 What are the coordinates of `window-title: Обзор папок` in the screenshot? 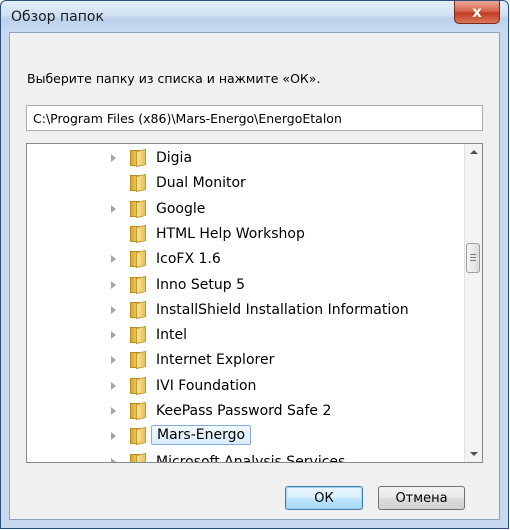 It's located at (57, 17).